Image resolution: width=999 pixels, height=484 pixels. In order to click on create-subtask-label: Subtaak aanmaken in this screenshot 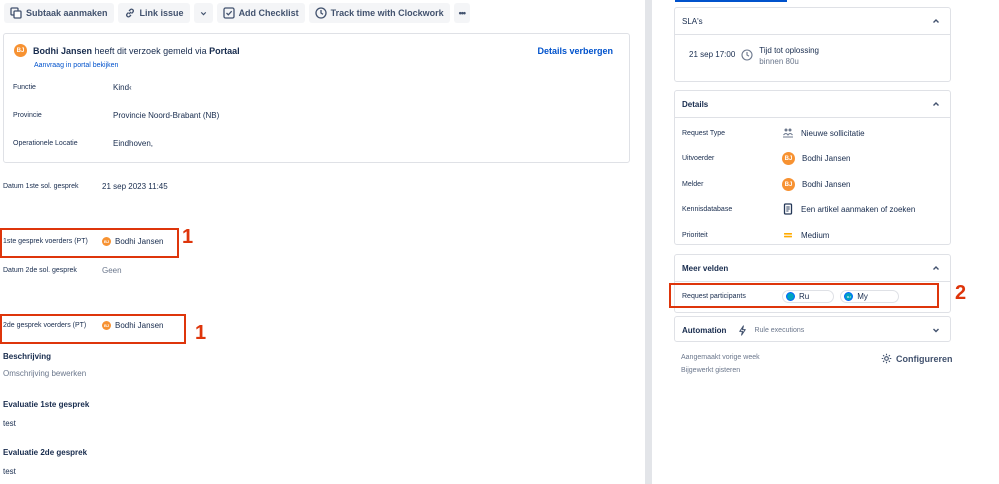, I will do `click(67, 13)`.